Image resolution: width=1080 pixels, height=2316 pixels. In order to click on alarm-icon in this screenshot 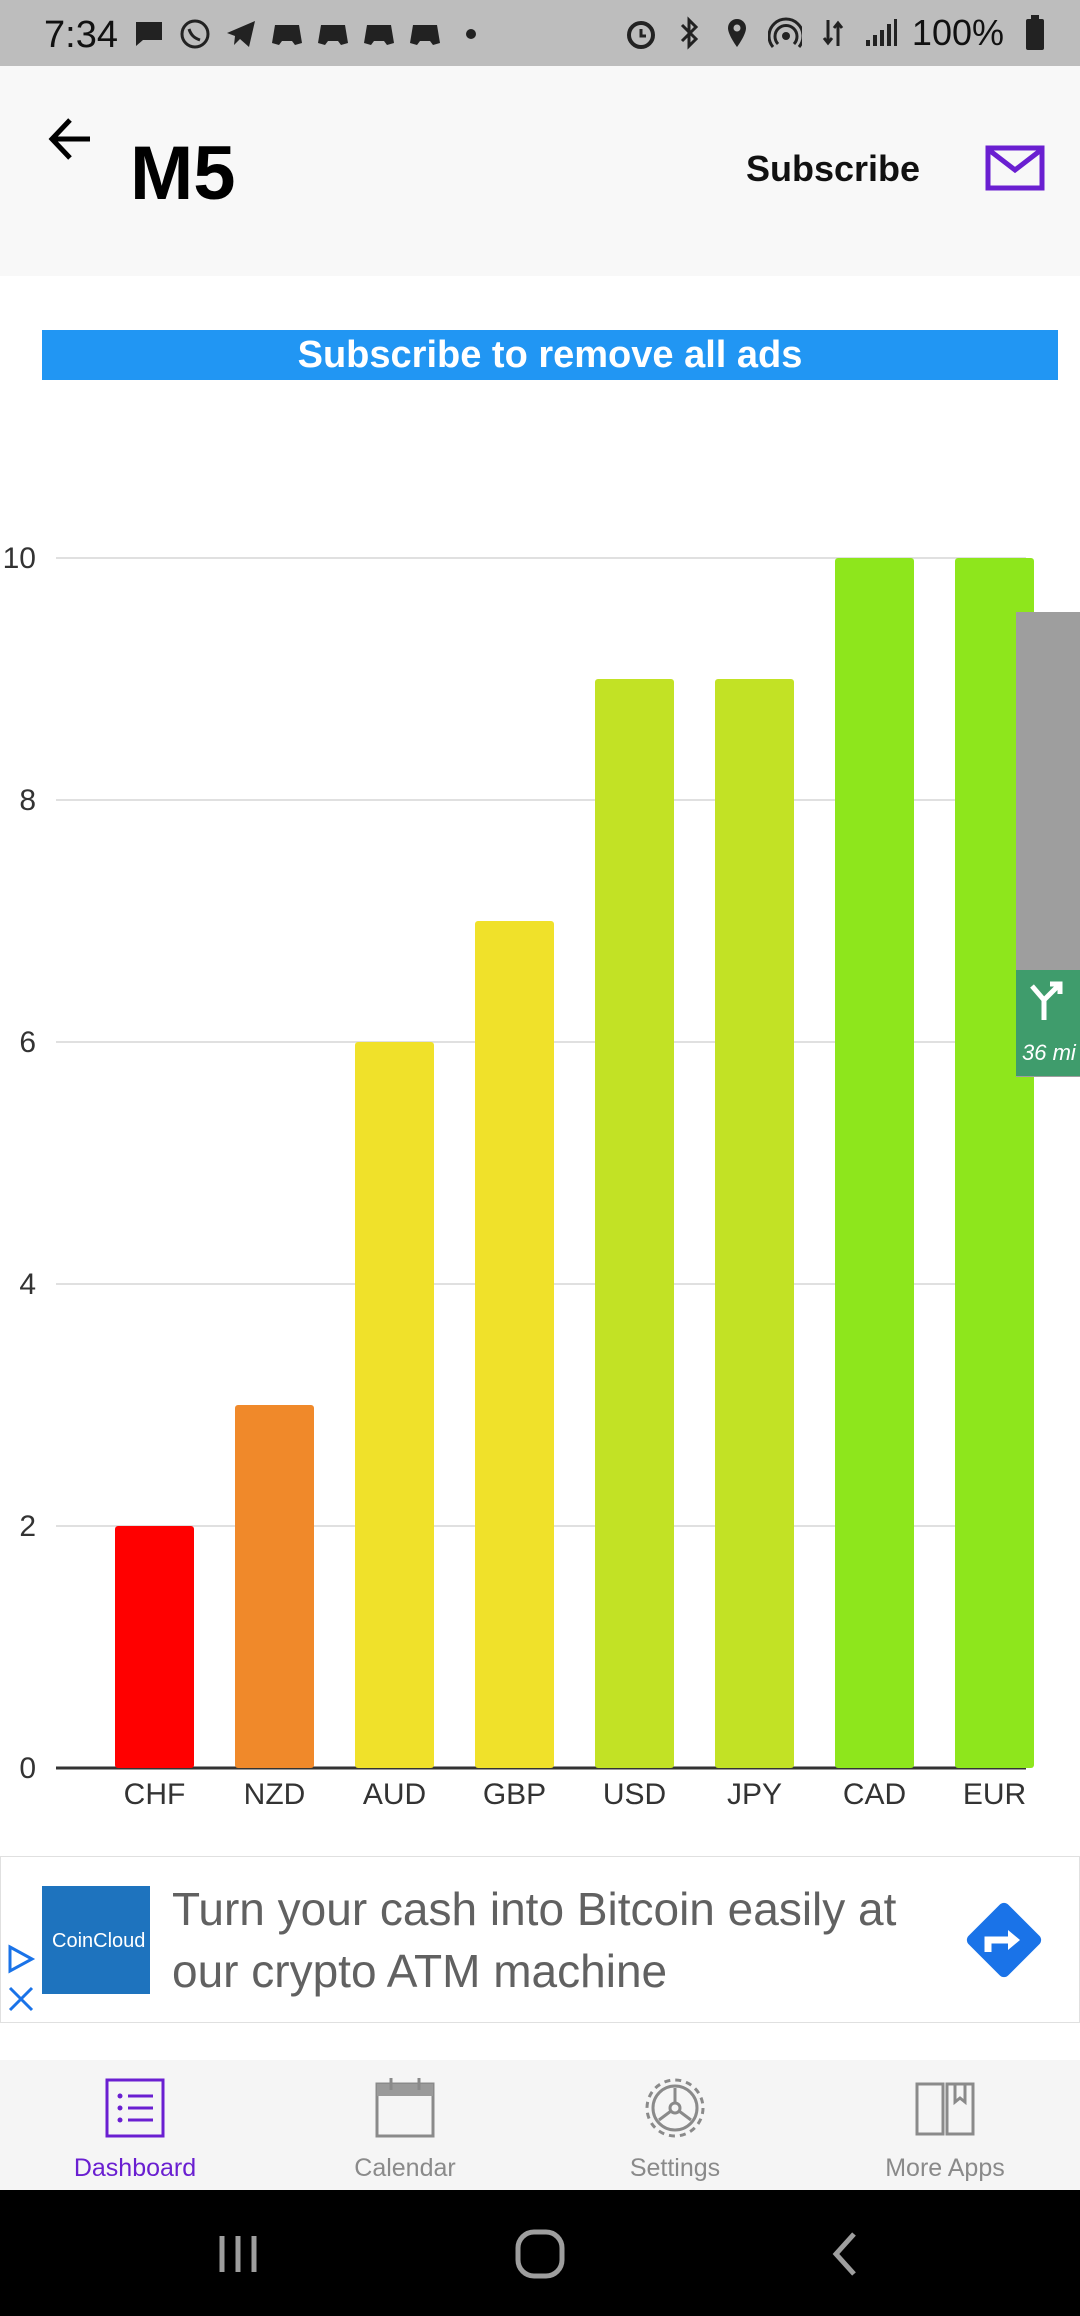, I will do `click(641, 33)`.